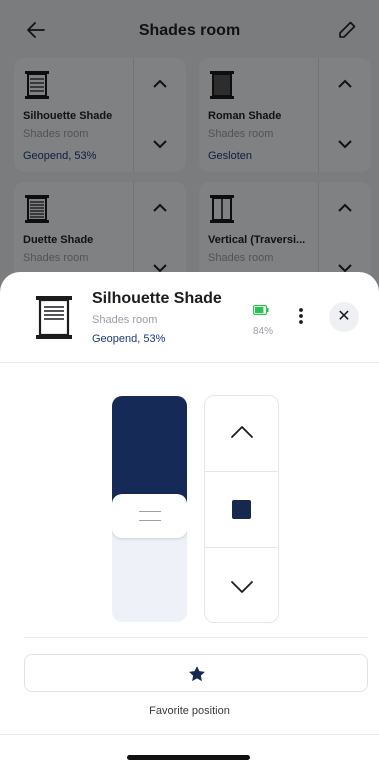 The height and width of the screenshot is (764, 379). I want to click on slider-handle, so click(149, 516).